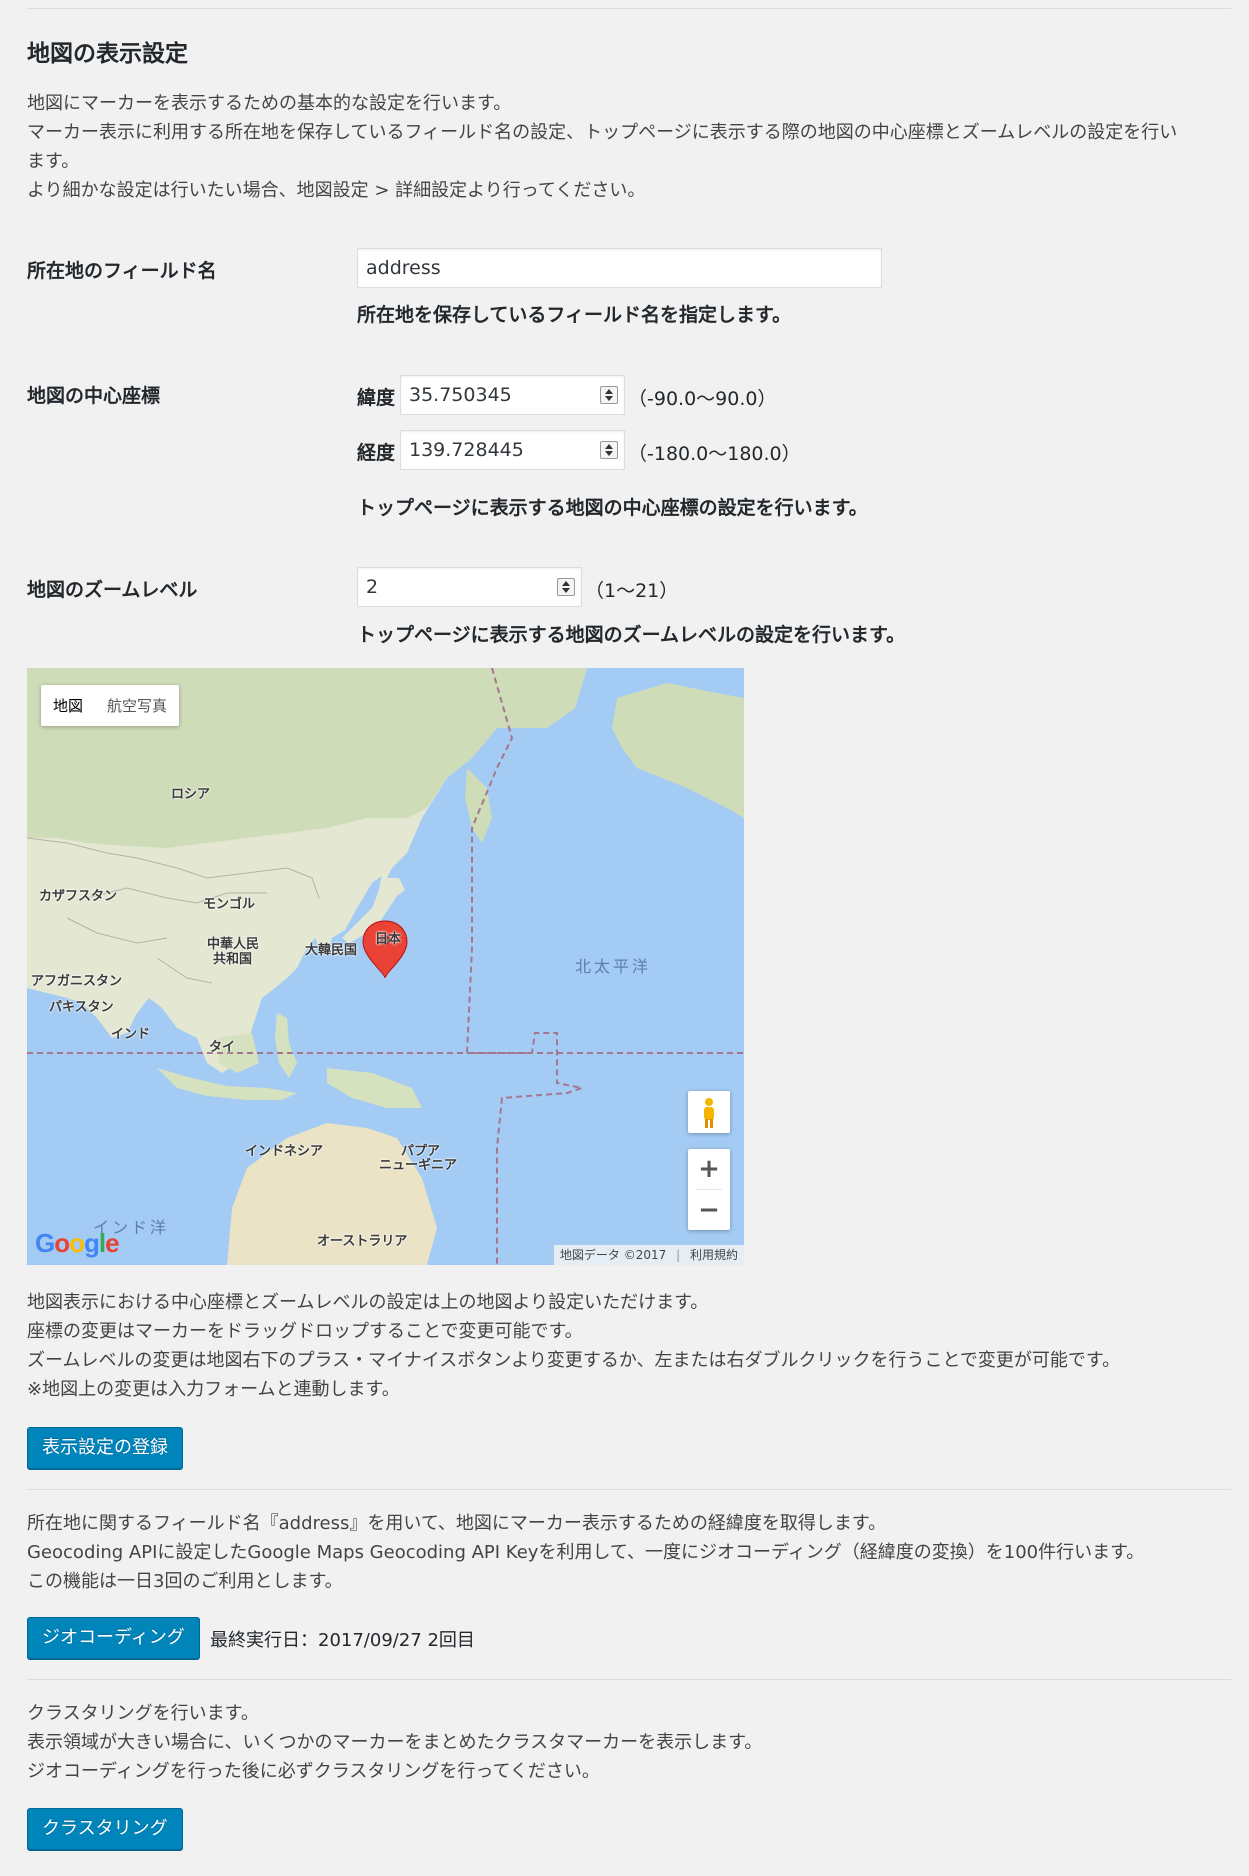 Image resolution: width=1249 pixels, height=1876 pixels. What do you see at coordinates (632, 591) in the screenshot?
I see `zoom-range: （1〜21）` at bounding box center [632, 591].